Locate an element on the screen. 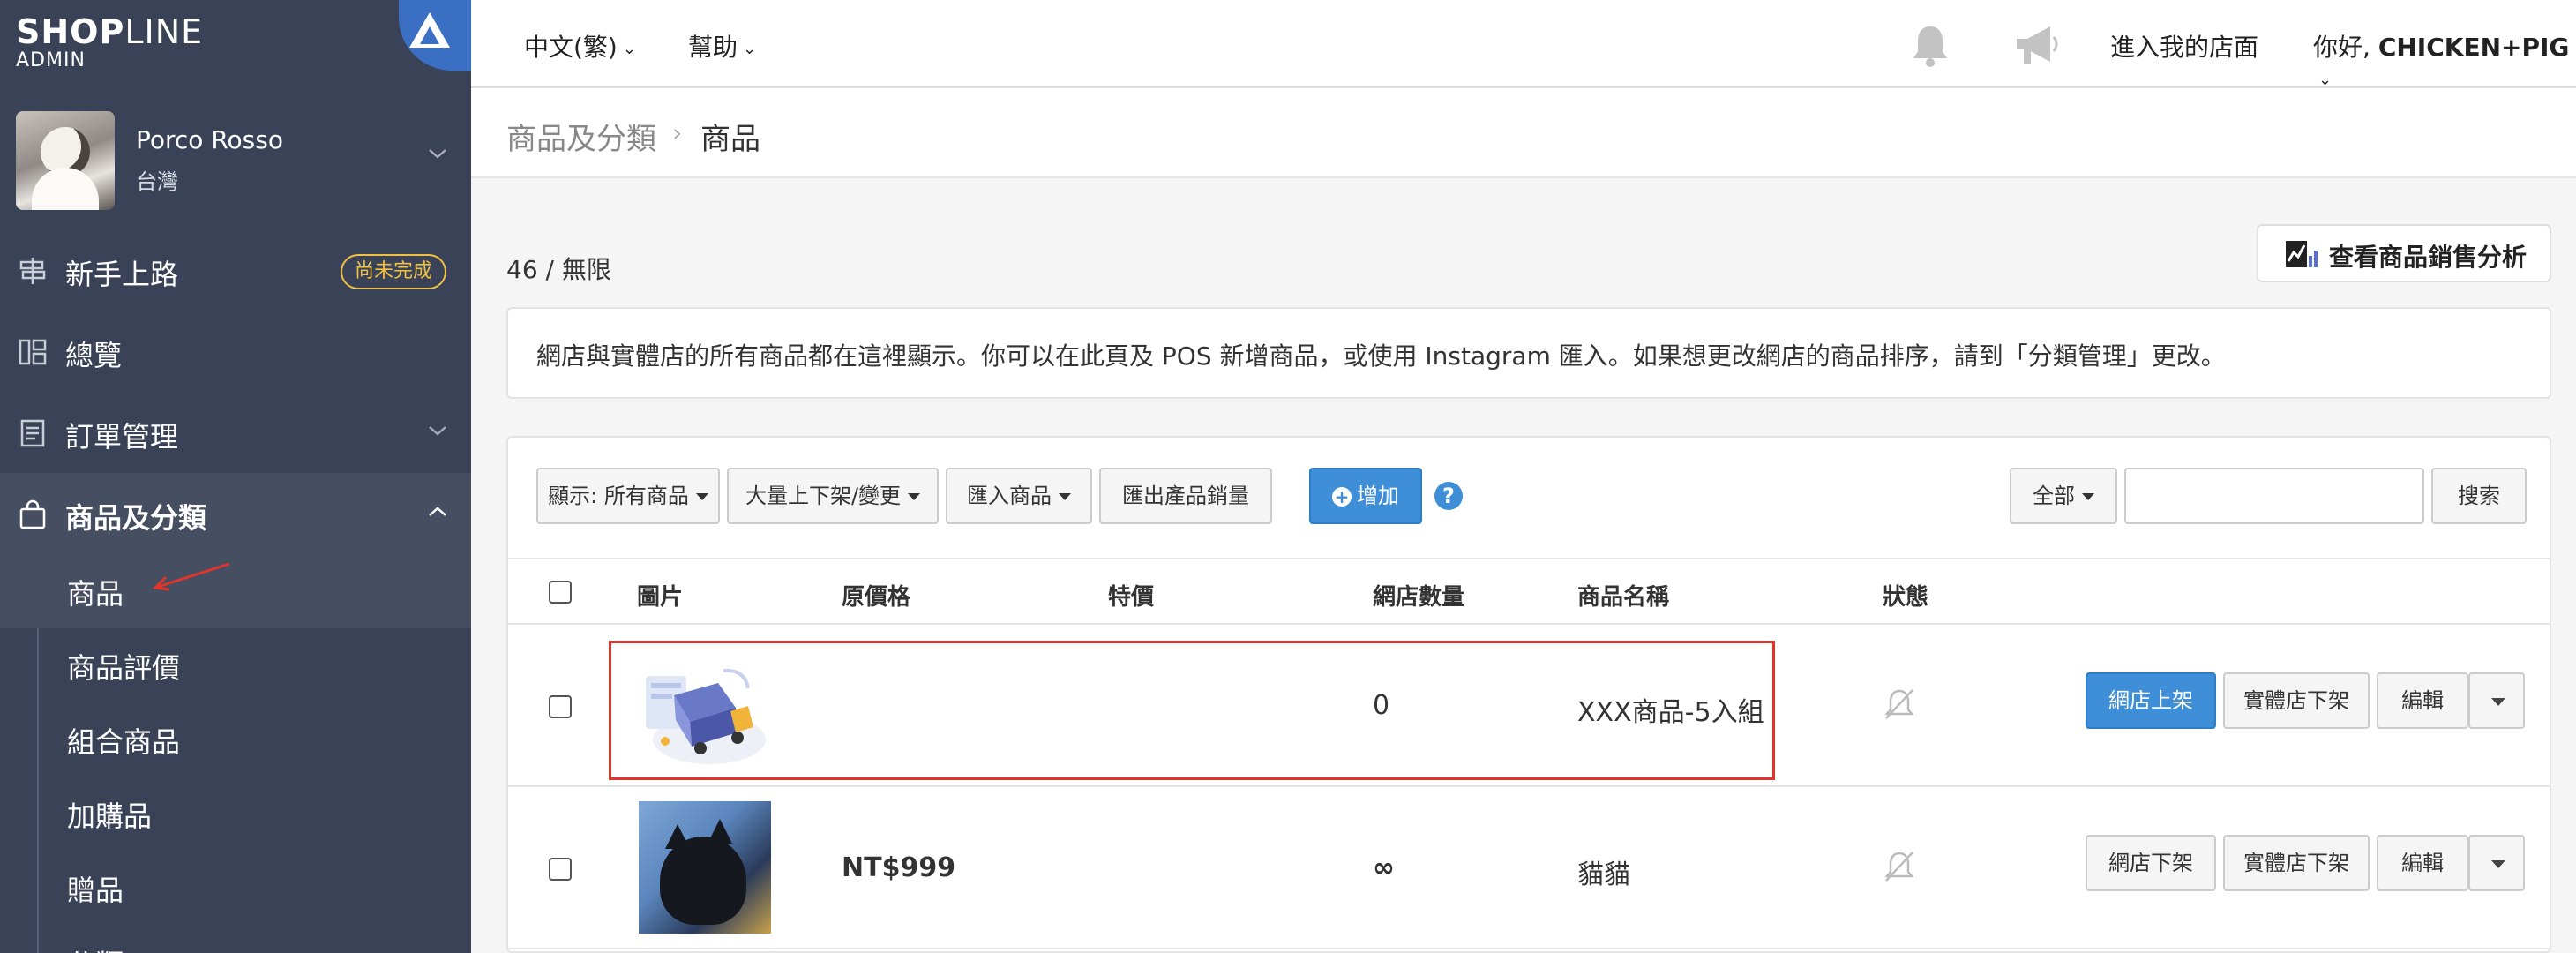  sidebar-subitem-label: 贈品 is located at coordinates (96, 891).